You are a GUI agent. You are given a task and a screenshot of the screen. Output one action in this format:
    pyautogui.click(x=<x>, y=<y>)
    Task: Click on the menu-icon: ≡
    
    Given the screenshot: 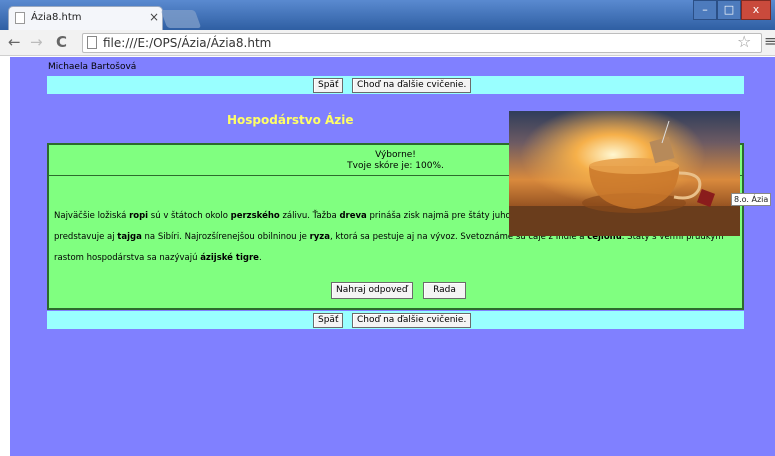 What is the action you would take?
    pyautogui.click(x=769, y=41)
    